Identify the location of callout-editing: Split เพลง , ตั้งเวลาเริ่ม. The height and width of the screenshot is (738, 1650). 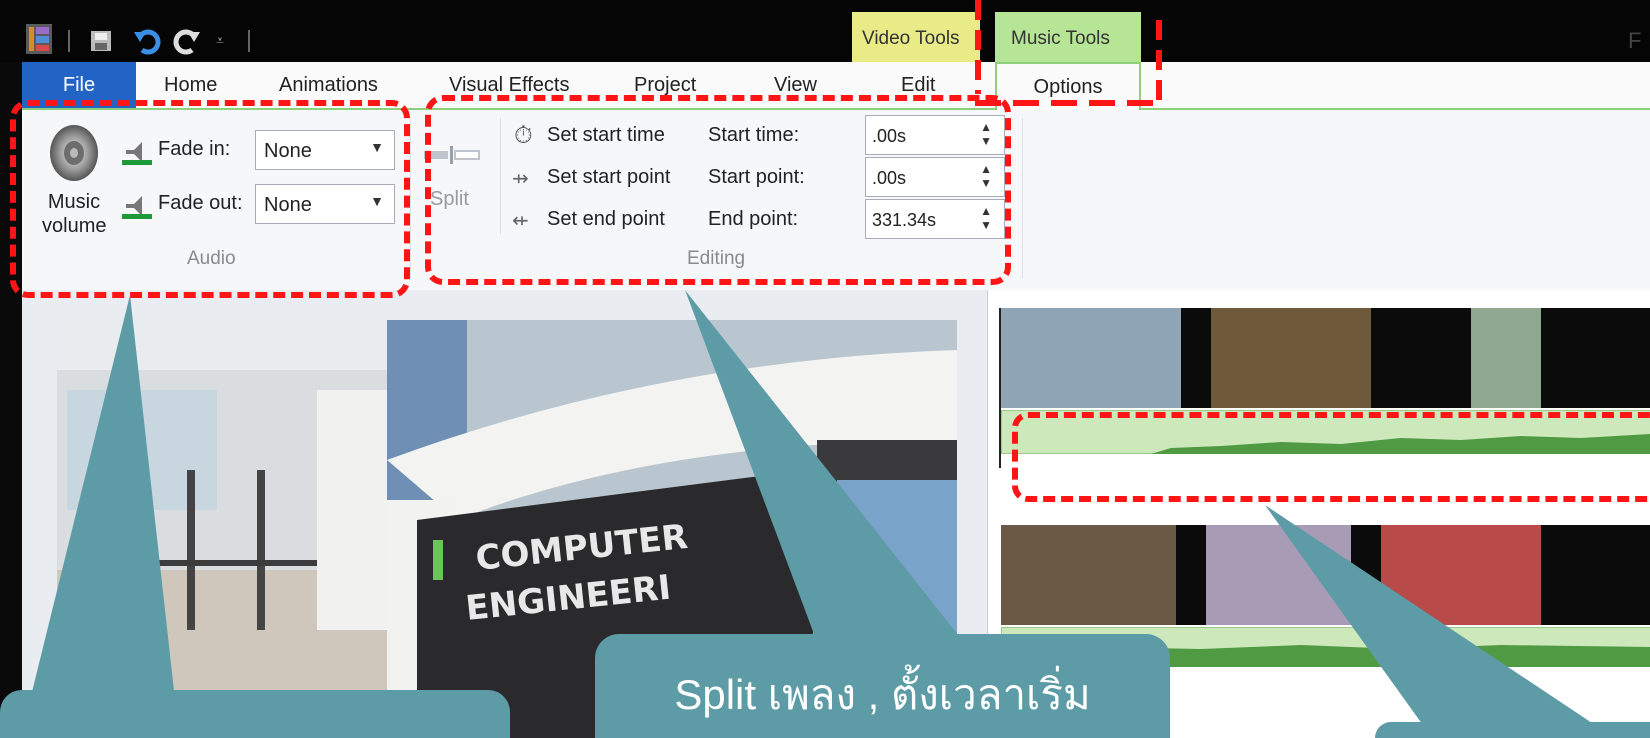
(882, 686).